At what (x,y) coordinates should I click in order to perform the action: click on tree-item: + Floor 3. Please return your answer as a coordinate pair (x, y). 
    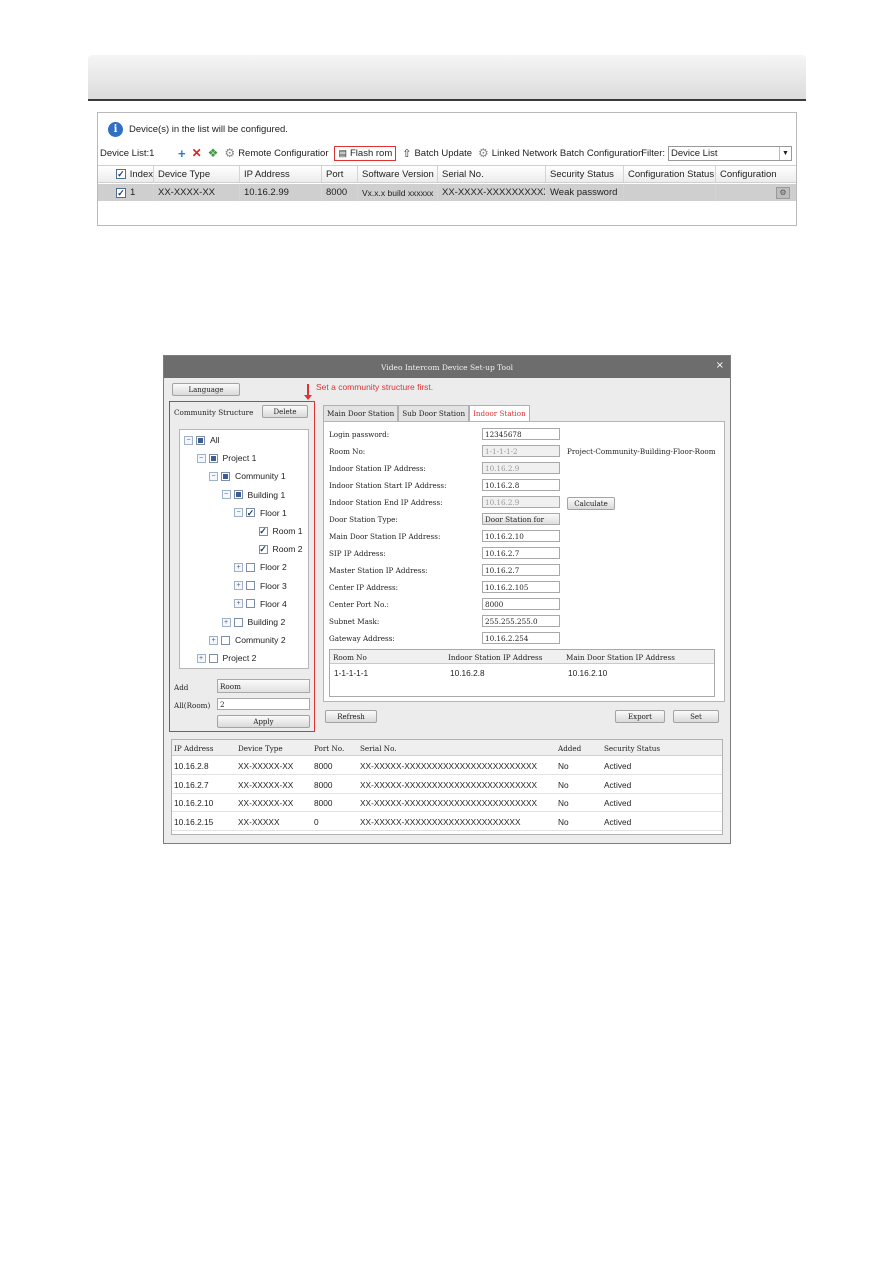
    Looking at the image, I should click on (260, 586).